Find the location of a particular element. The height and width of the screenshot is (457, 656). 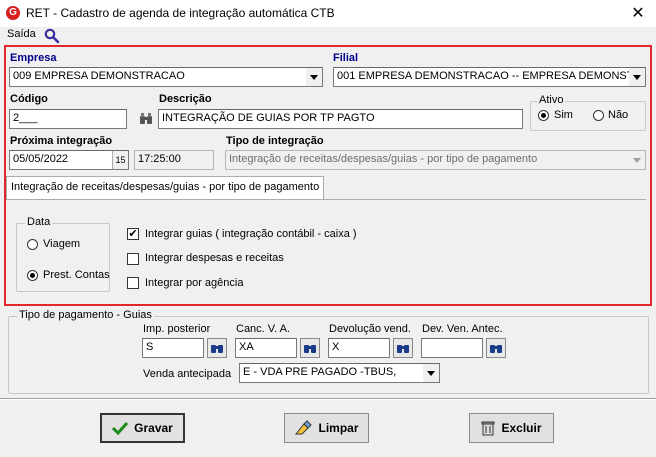

eraser-icon is located at coordinates (304, 427).